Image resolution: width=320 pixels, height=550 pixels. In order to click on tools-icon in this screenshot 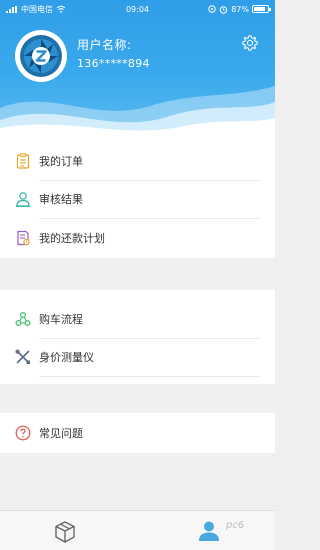, I will do `click(22, 356)`.